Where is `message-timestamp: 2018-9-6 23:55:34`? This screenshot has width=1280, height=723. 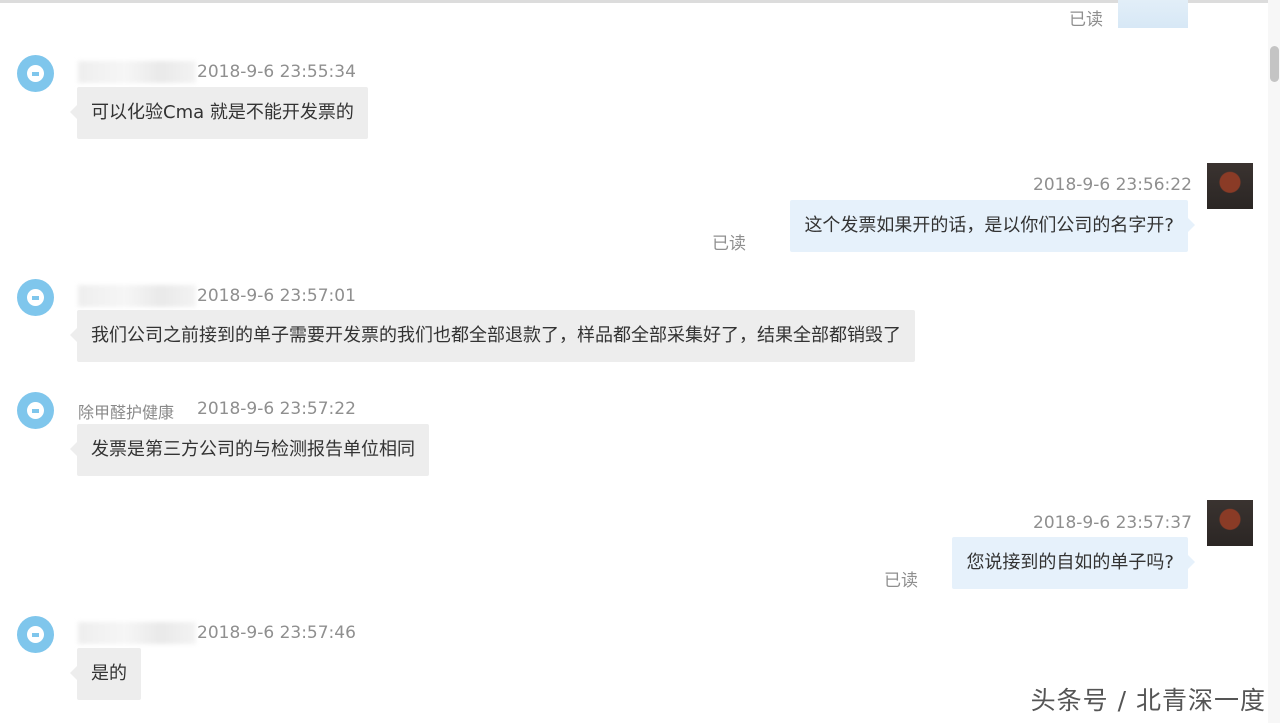
message-timestamp: 2018-9-6 23:55:34 is located at coordinates (276, 72).